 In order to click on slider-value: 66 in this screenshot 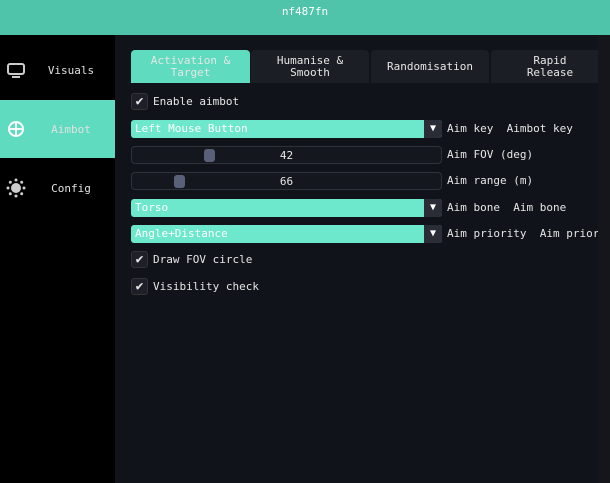, I will do `click(286, 181)`.